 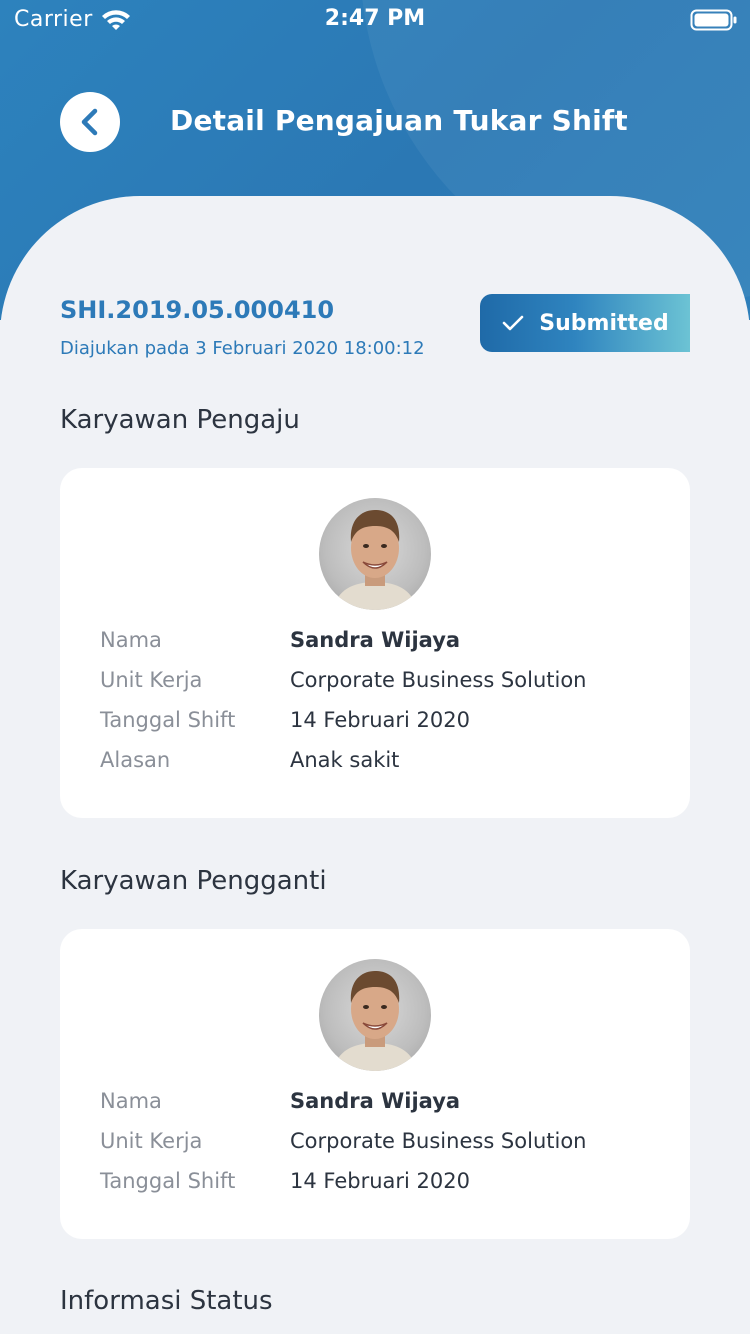 I want to click on chevron-left-icon, so click(x=89, y=122).